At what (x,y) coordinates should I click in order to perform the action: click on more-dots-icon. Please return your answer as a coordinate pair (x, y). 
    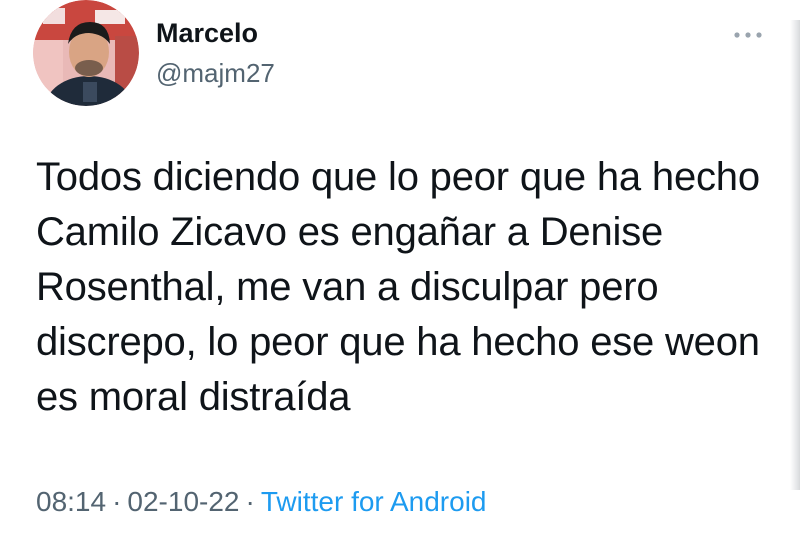
    Looking at the image, I should click on (748, 35).